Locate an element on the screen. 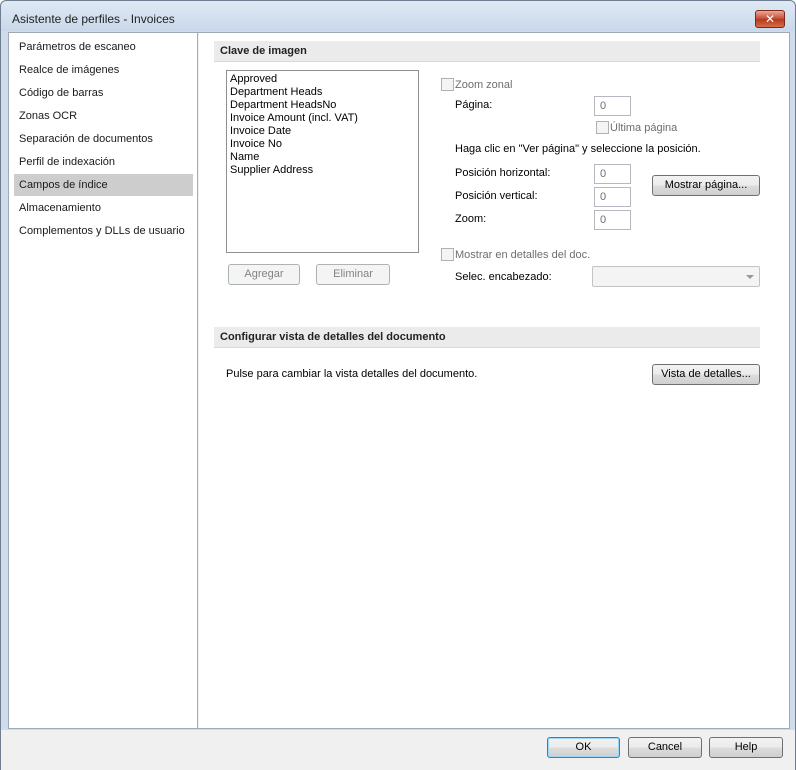  sidebar-item-ocr-zones: Zonas OCR is located at coordinates (103, 116).